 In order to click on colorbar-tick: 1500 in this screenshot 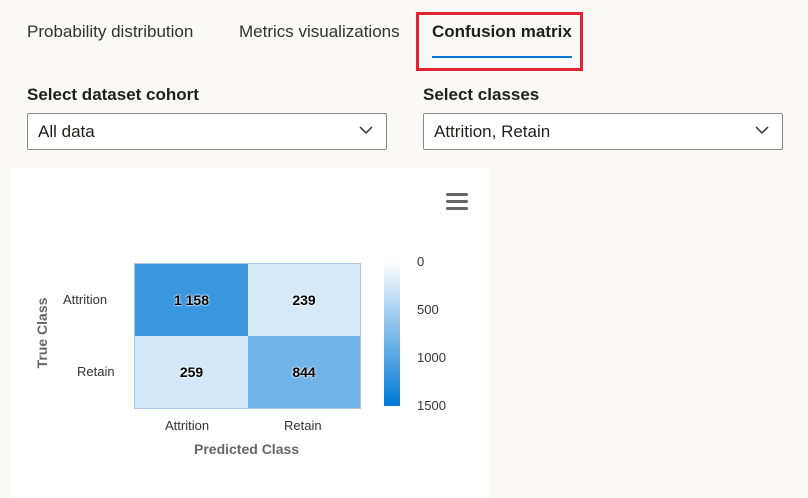, I will do `click(431, 405)`.